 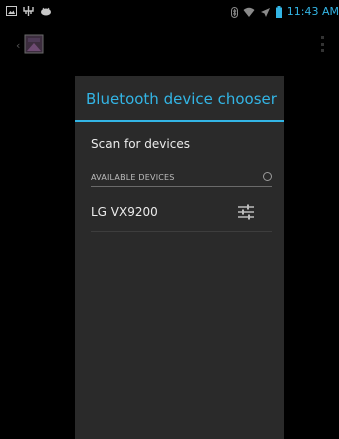 What do you see at coordinates (181, 99) in the screenshot?
I see `dialog-title: Bluetooth device chooser` at bounding box center [181, 99].